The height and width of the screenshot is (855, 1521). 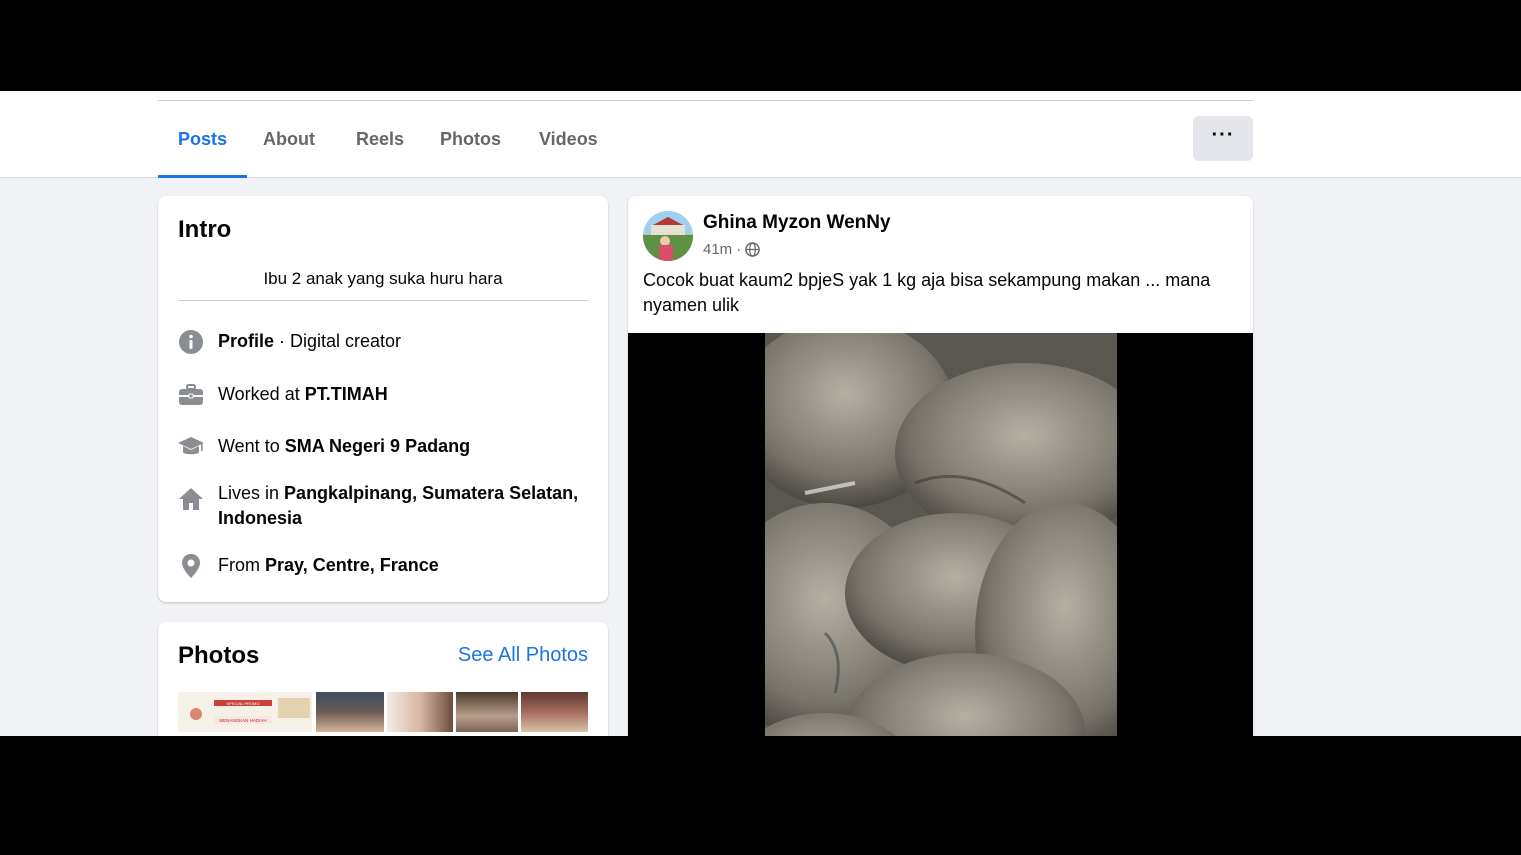 What do you see at coordinates (219, 655) in the screenshot?
I see `photos-title: Photos` at bounding box center [219, 655].